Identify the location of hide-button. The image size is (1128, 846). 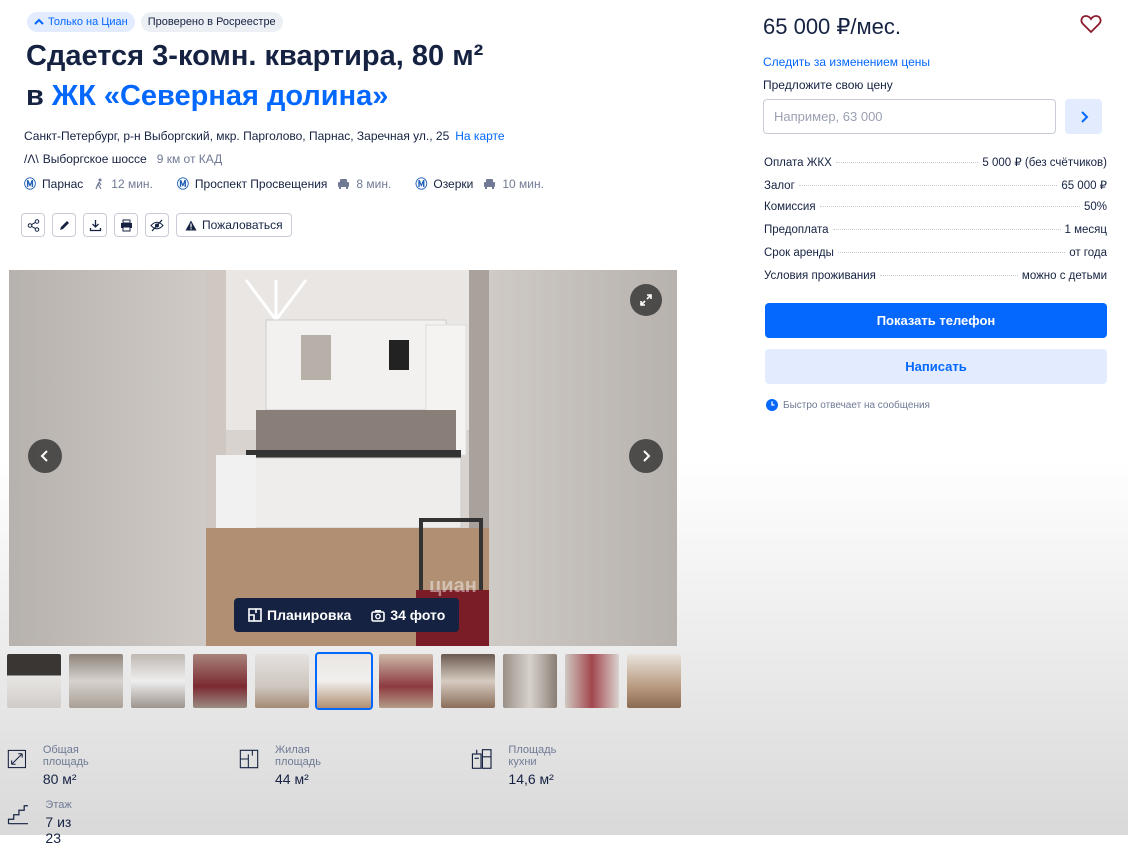
(157, 225).